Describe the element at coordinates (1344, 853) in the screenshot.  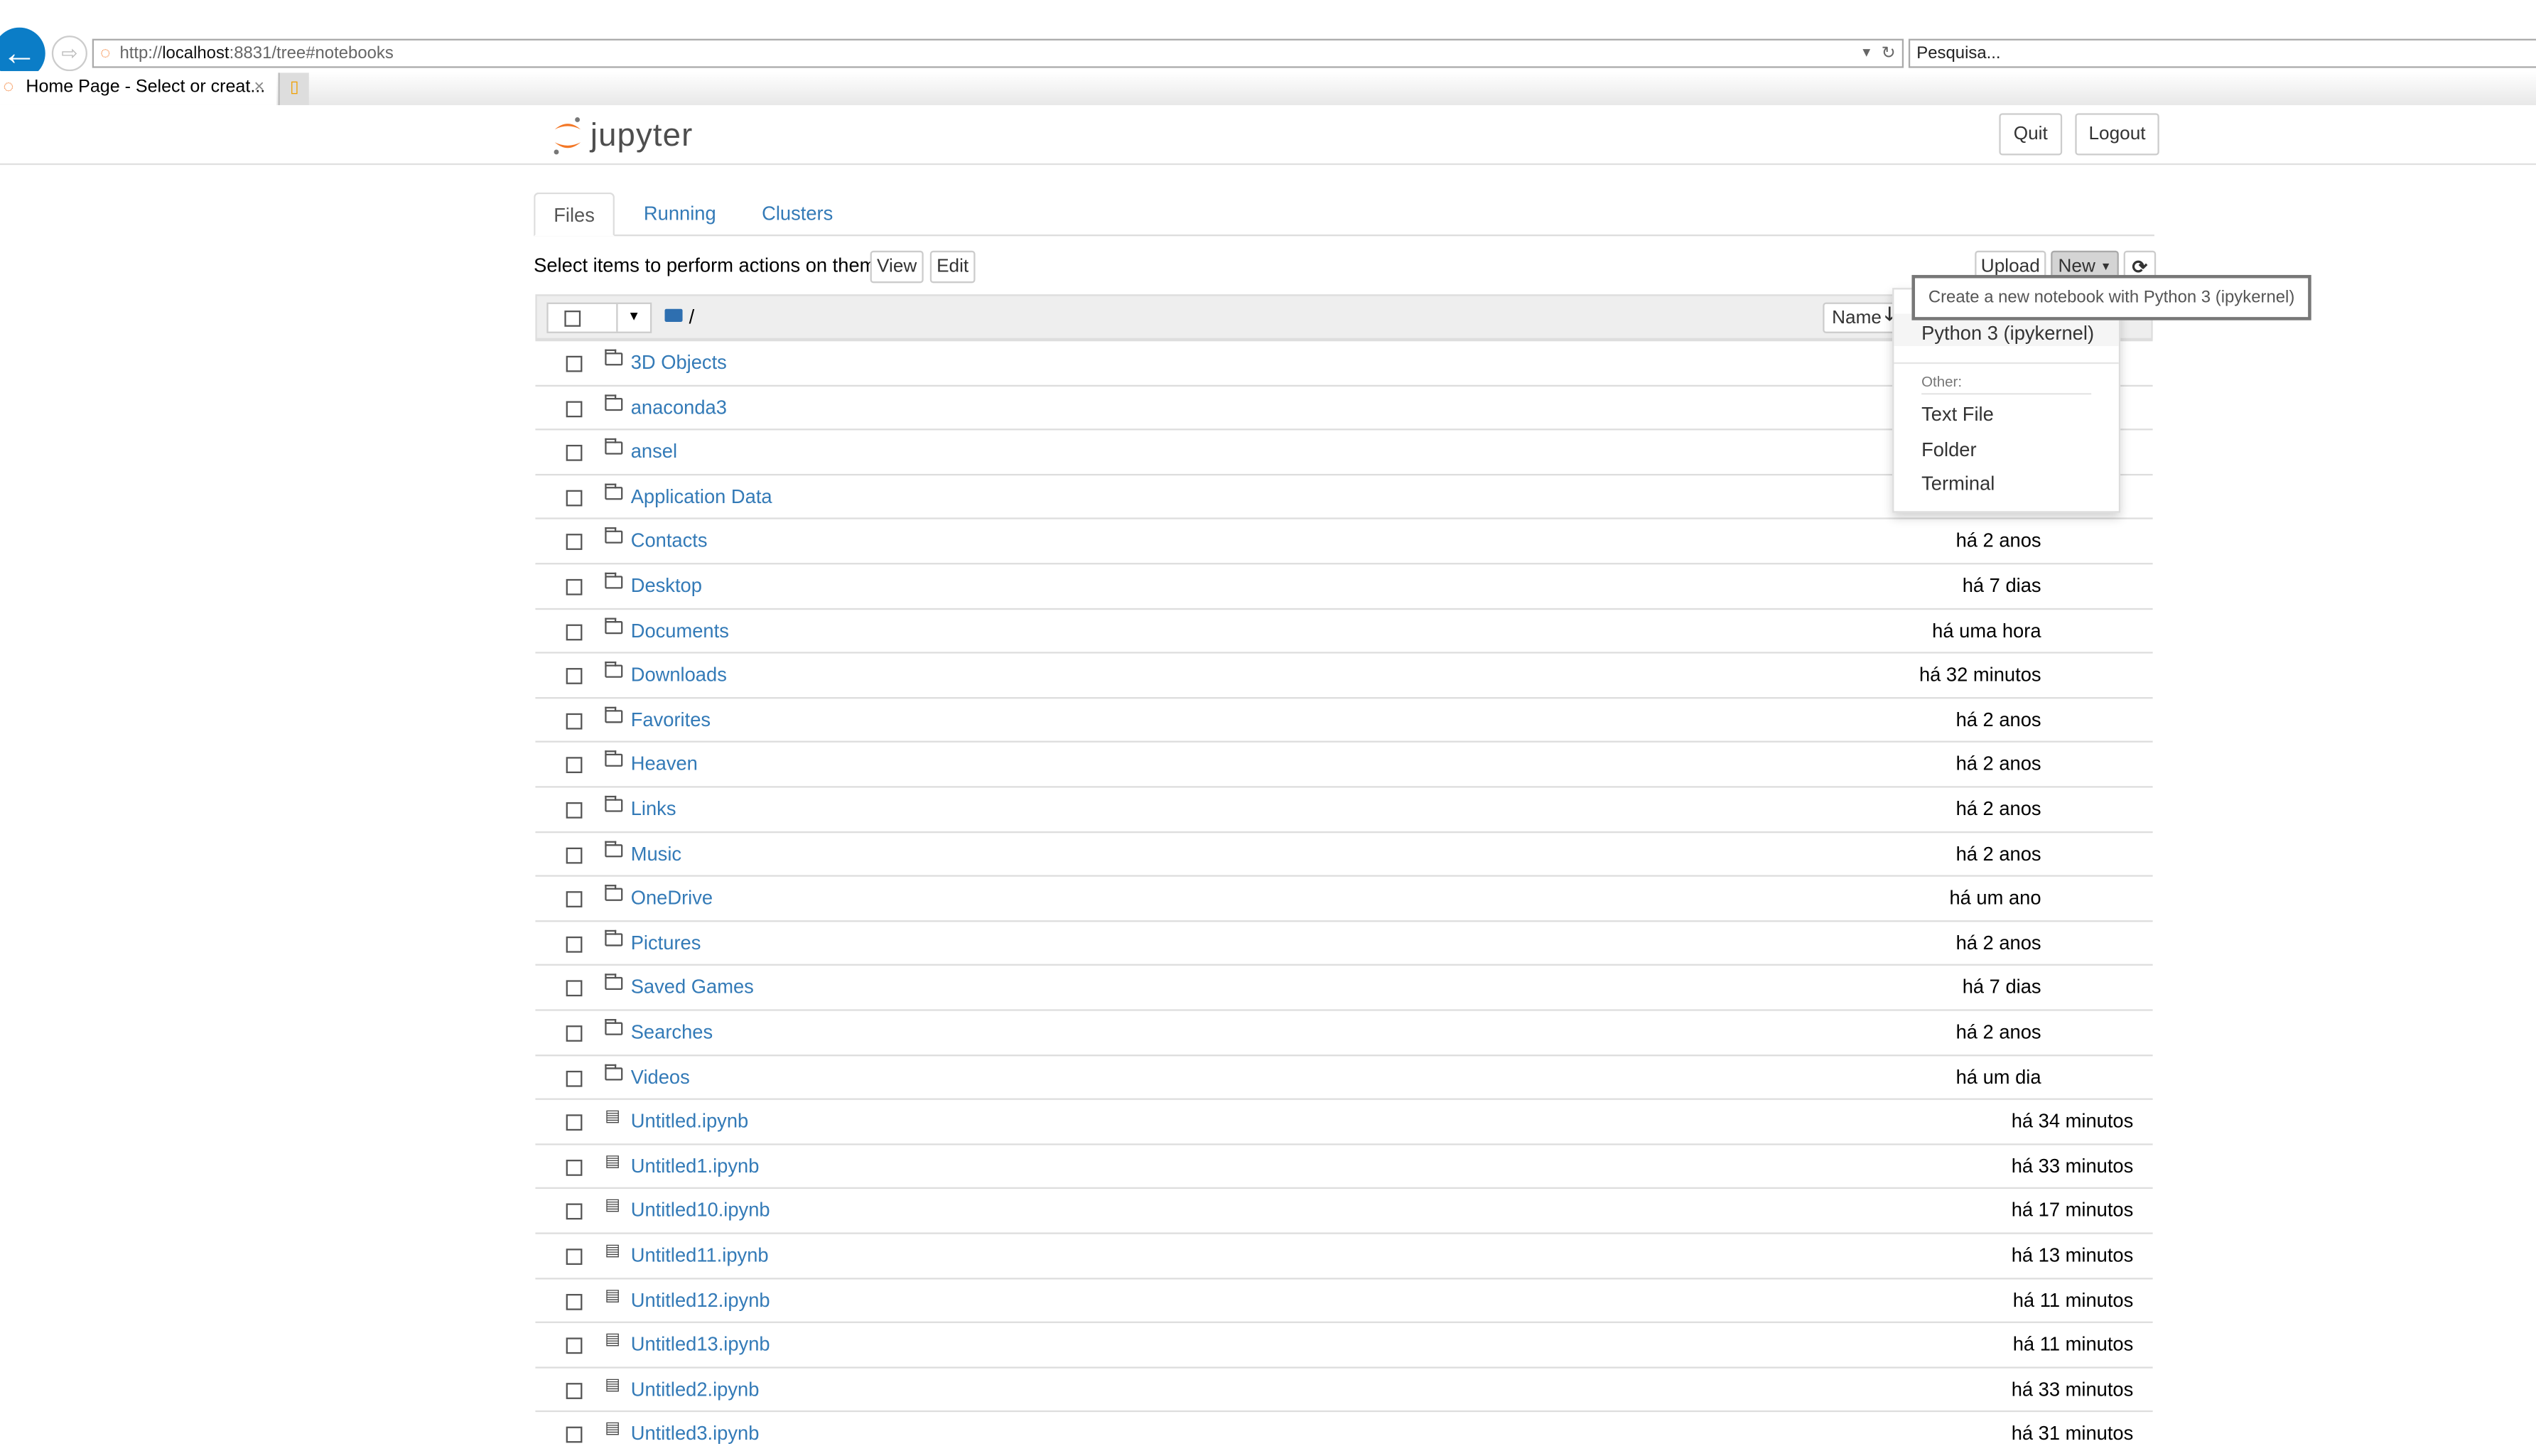
I see `file-row: Music há 2 anos` at that location.